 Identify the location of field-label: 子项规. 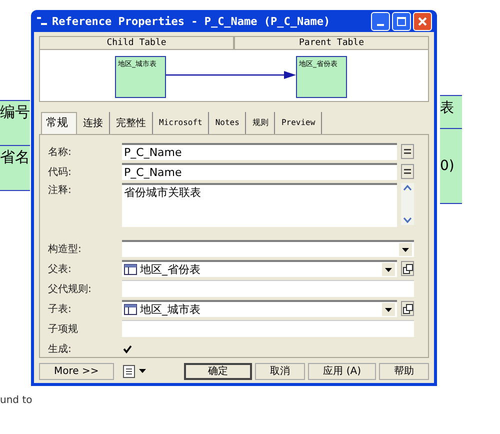
(63, 329).